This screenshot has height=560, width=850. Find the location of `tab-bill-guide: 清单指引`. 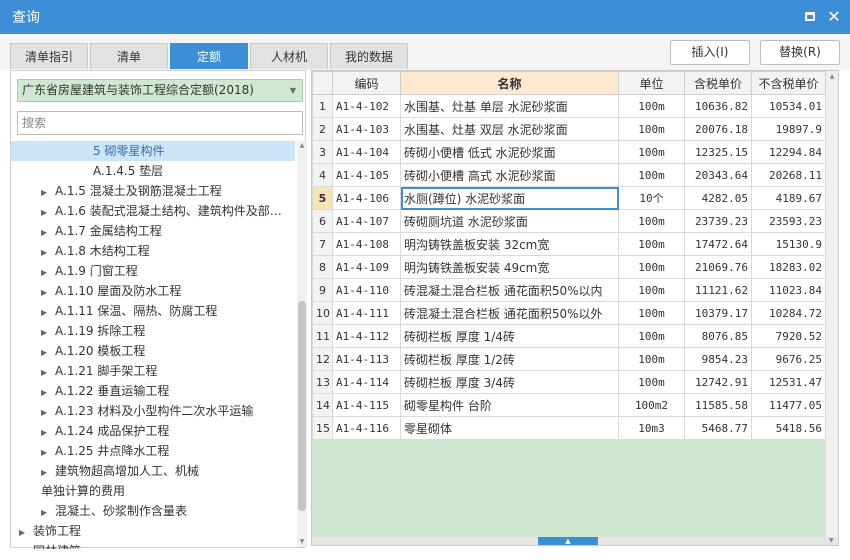

tab-bill-guide: 清单指引 is located at coordinates (49, 56).